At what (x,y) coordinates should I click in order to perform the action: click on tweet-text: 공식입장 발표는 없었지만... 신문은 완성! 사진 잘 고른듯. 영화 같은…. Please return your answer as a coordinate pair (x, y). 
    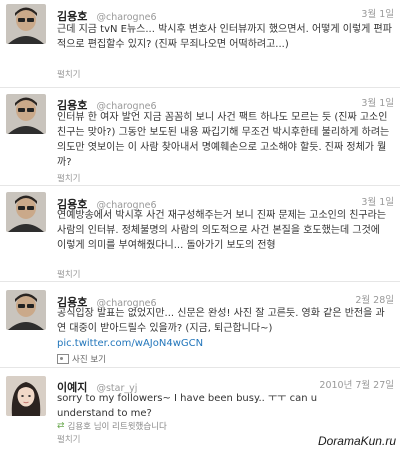
    Looking at the image, I should click on (221, 321).